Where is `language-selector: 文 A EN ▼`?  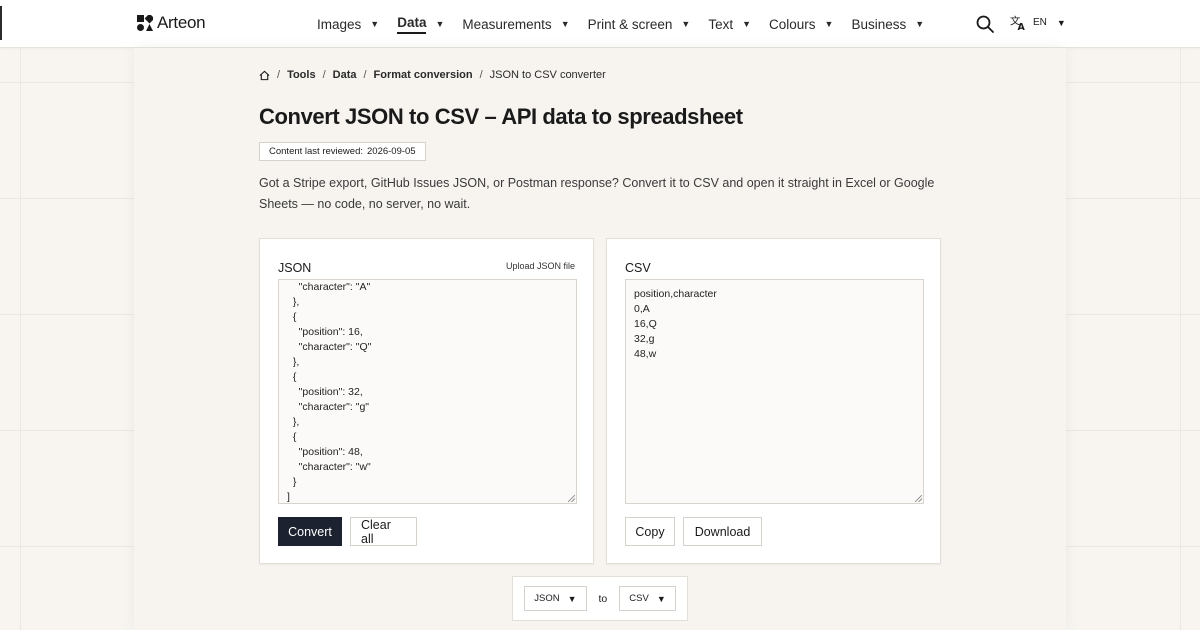 language-selector: 文 A EN ▼ is located at coordinates (1038, 22).